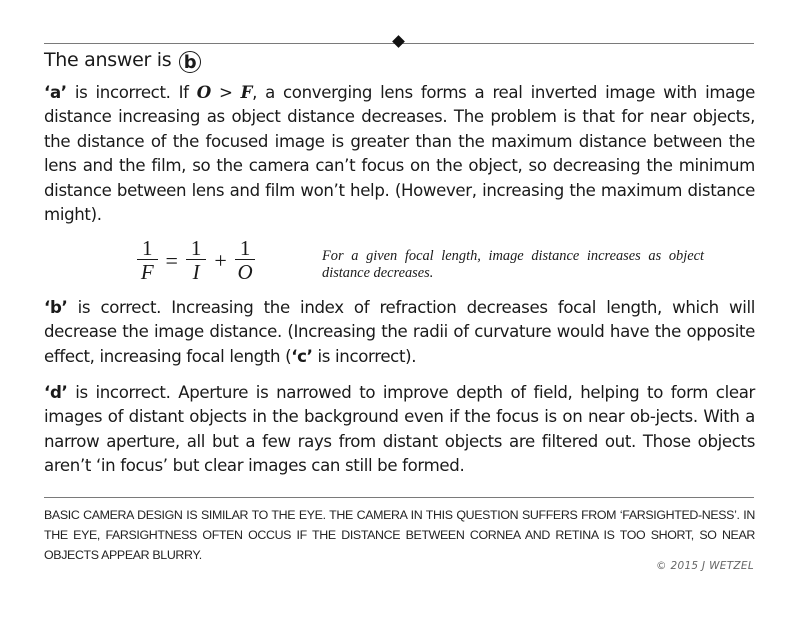 This screenshot has width=800, height=617. I want to click on fraction-lhs: 1 F, so click(147, 260).